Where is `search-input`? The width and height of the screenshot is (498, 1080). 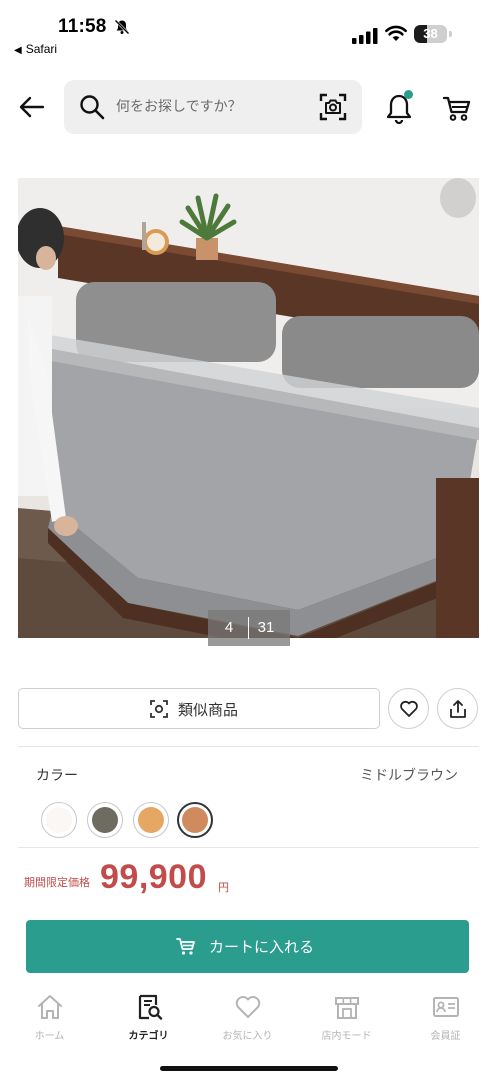 search-input is located at coordinates (211, 107).